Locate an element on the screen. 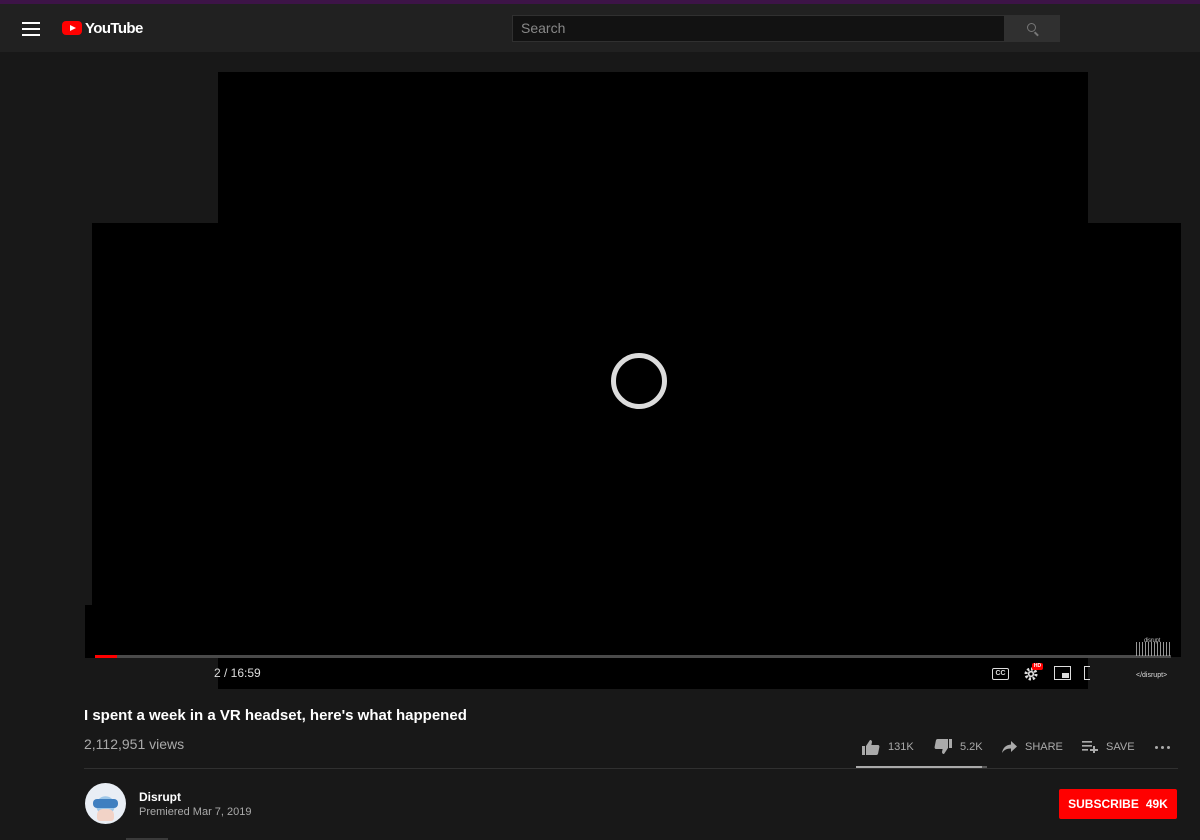  cc-icon: CC is located at coordinates (1000, 674).